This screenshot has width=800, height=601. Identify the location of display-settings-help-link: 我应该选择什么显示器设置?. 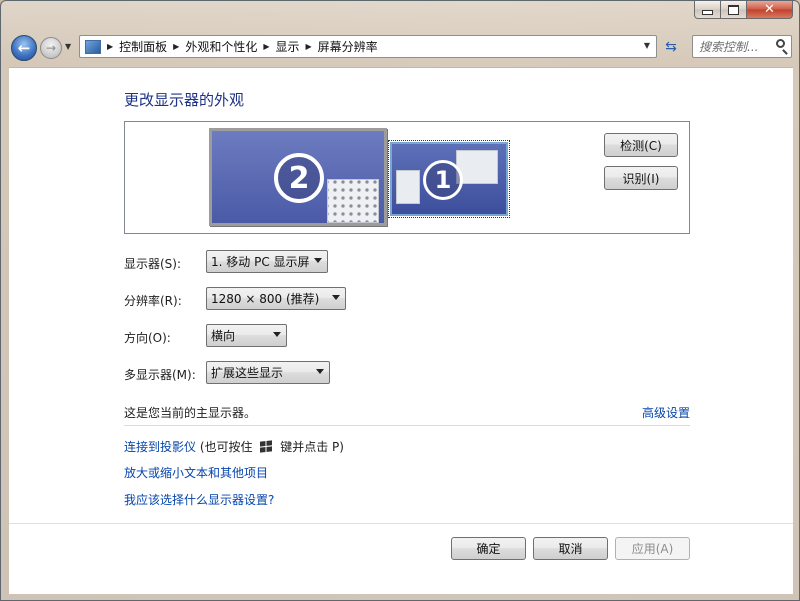
(199, 499).